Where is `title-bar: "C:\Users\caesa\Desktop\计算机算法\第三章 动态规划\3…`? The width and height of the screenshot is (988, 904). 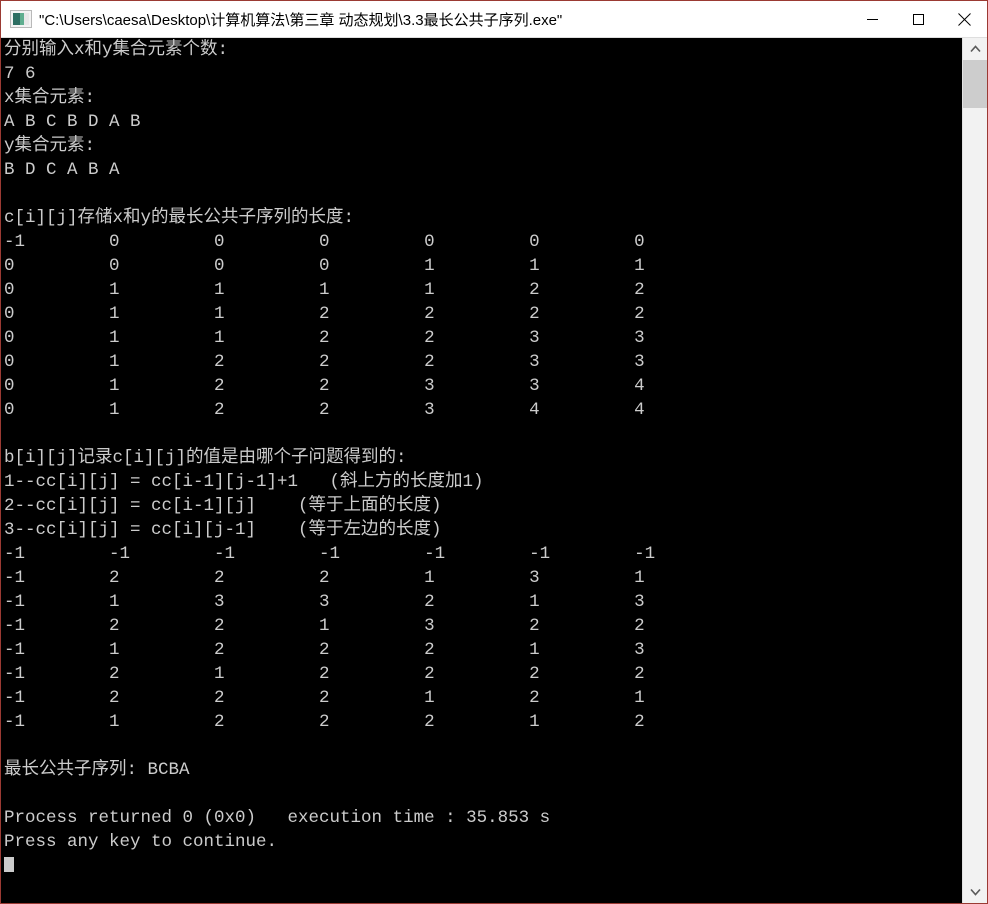
title-bar: "C:\Users\caesa\Desktop\计算机算法\第三章 动态规划\3… is located at coordinates (494, 19).